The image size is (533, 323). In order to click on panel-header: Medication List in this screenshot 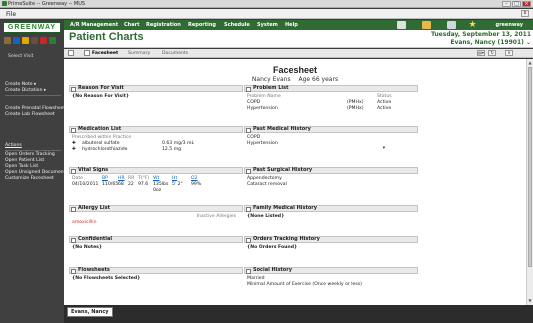, I will do `click(156, 129)`.